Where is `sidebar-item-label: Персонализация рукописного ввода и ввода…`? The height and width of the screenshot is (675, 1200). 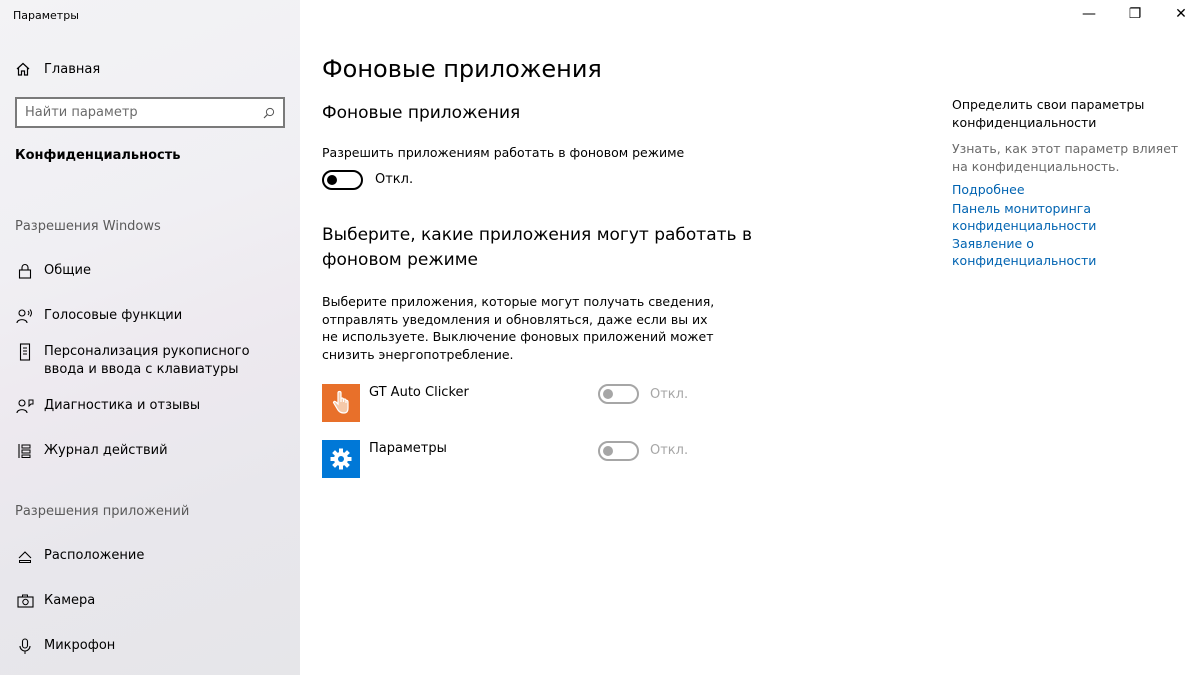 sidebar-item-label: Персонализация рукописного ввода и ввода… is located at coordinates (147, 360).